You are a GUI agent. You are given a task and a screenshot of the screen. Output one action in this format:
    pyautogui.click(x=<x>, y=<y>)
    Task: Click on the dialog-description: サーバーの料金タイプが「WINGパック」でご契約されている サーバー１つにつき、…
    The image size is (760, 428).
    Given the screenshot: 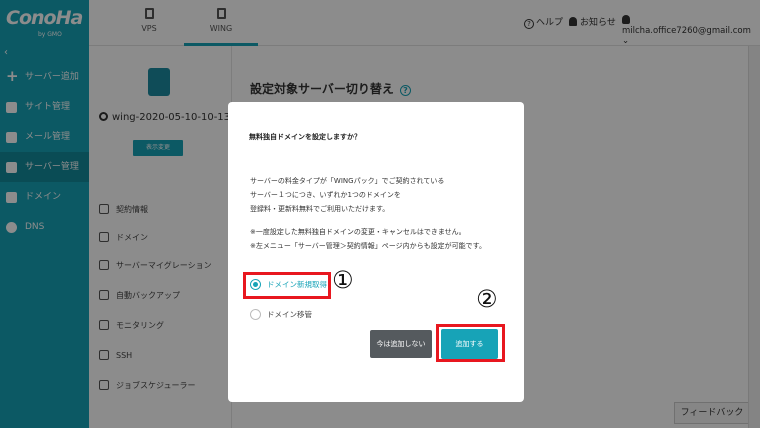 What is the action you would take?
    pyautogui.click(x=347, y=195)
    